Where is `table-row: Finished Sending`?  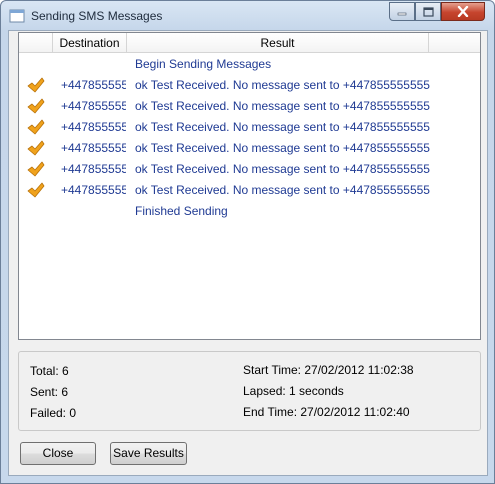 table-row: Finished Sending is located at coordinates (249, 211).